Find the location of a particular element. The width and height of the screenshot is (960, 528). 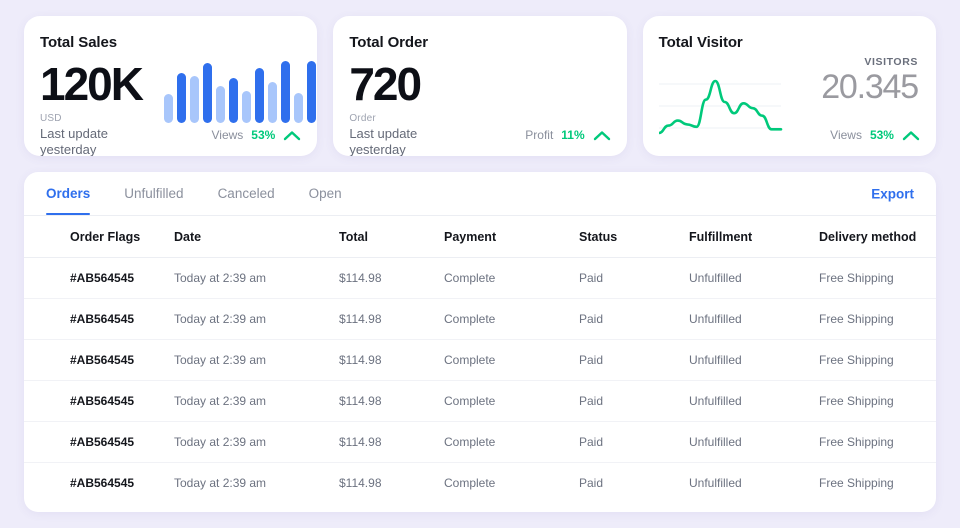

card-total-visitor: Total Visitor VISITORS 20.345 Views 53% is located at coordinates (789, 86).